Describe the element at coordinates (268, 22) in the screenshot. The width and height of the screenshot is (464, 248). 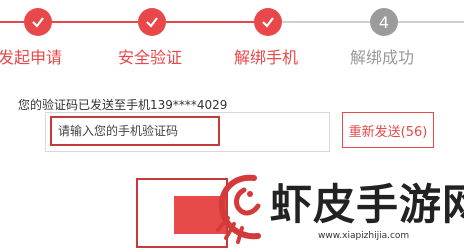
I see `step-3-check-icon` at that location.